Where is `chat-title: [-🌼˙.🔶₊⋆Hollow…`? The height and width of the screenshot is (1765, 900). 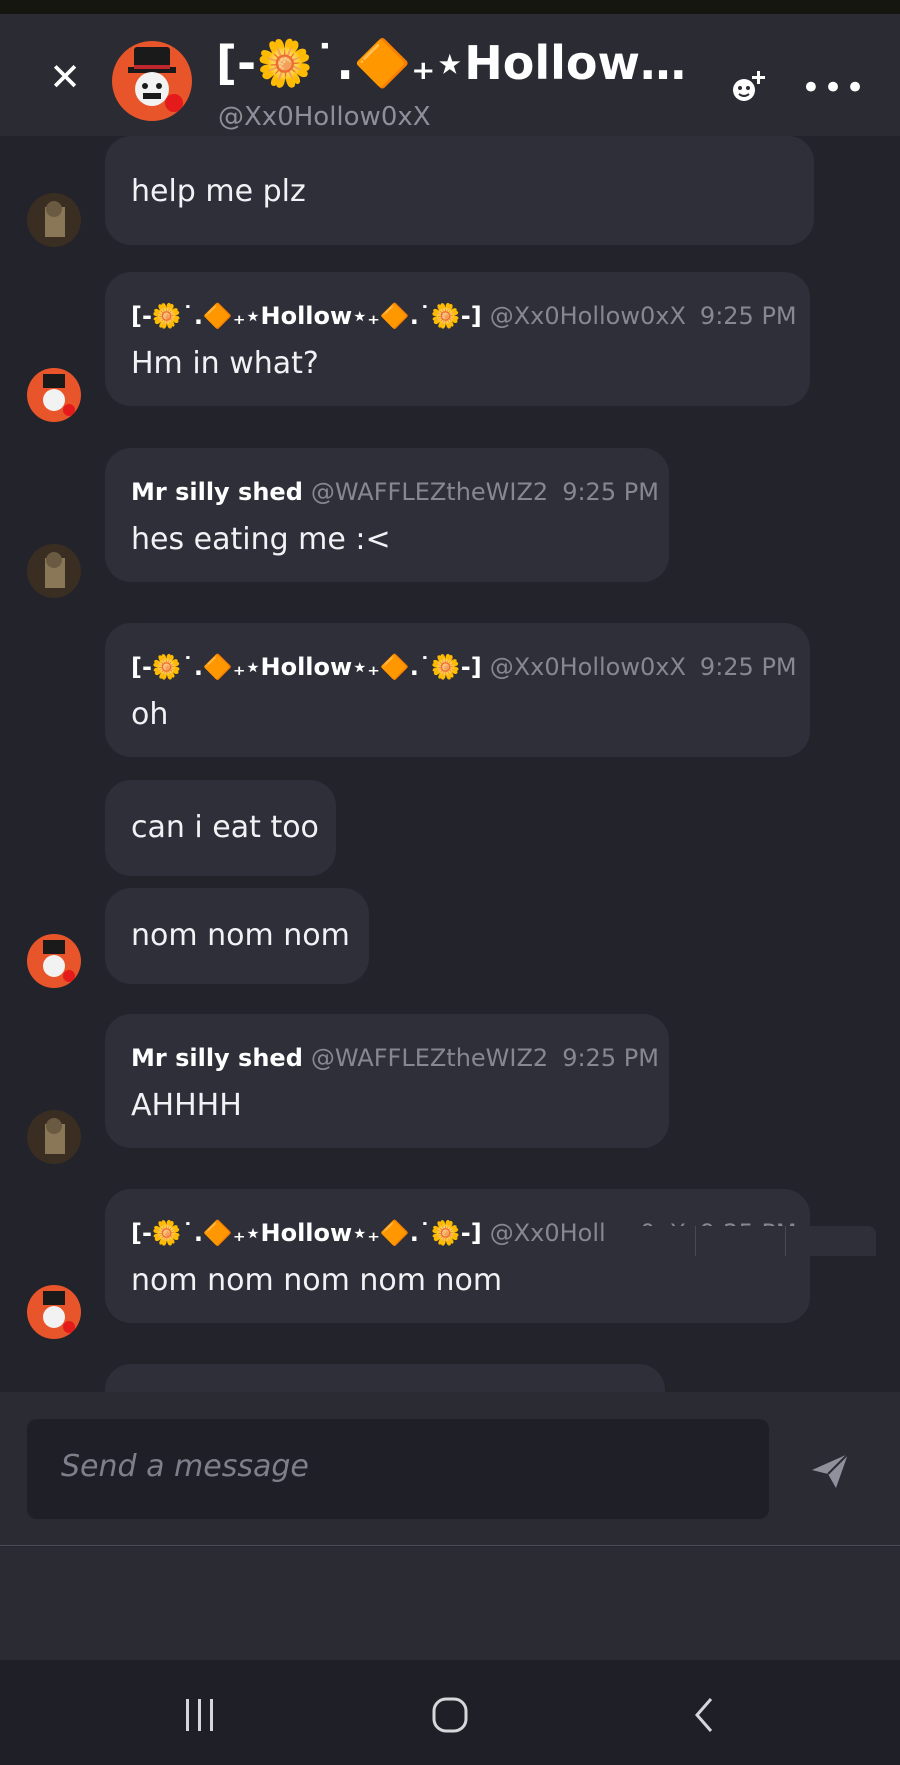 chat-title: [-🌼˙.🔶₊⋆Hollow… is located at coordinates (451, 63).